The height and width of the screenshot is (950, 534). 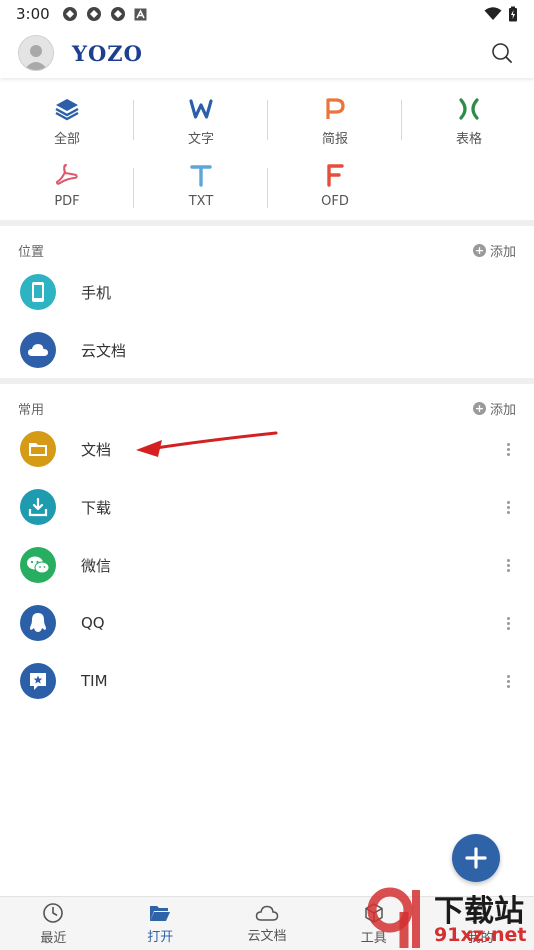 What do you see at coordinates (267, 449) in the screenshot?
I see `common-item-documents: 文档` at bounding box center [267, 449].